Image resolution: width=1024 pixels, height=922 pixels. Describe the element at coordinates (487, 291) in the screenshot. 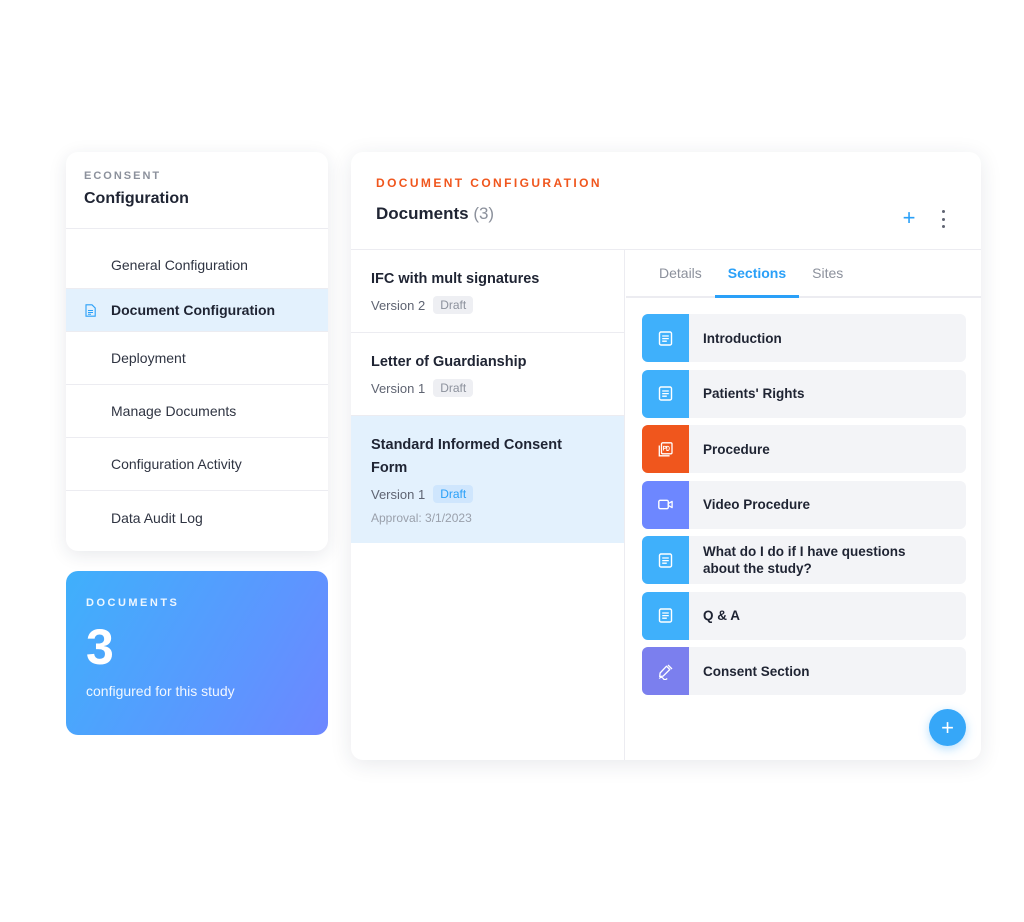

I see `document-item-ifc: IFC with mult signatures Version 2 Draft` at that location.